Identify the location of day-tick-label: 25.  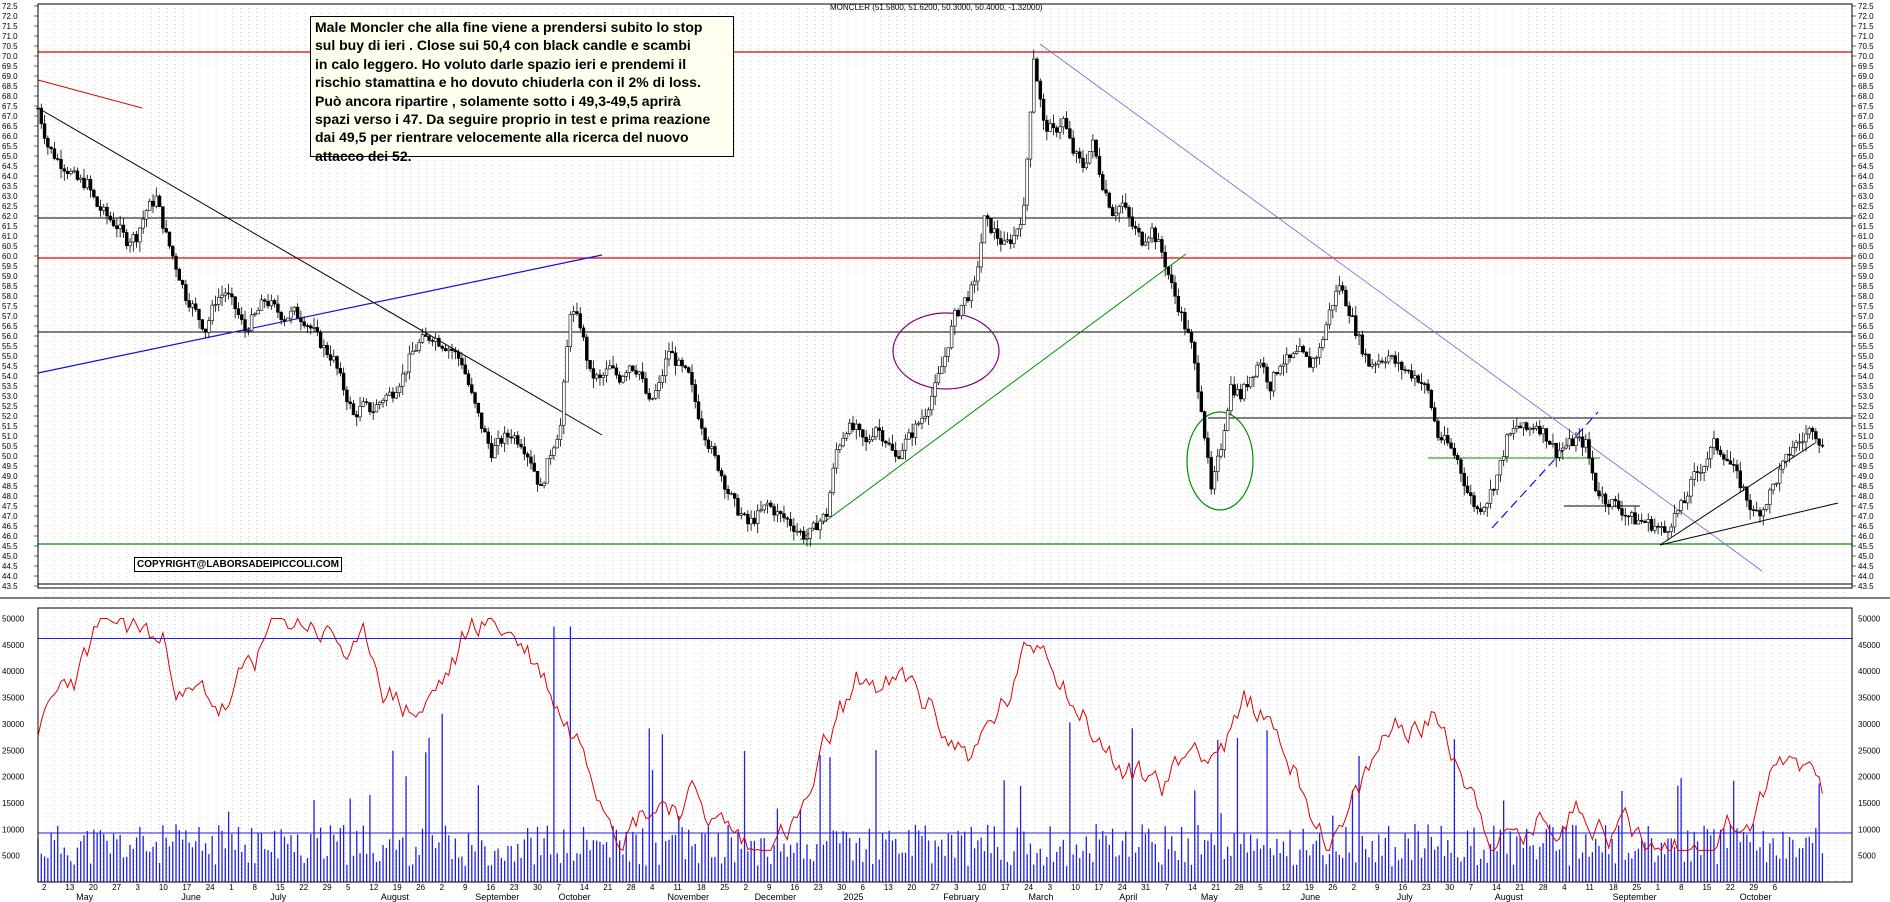
(724, 887).